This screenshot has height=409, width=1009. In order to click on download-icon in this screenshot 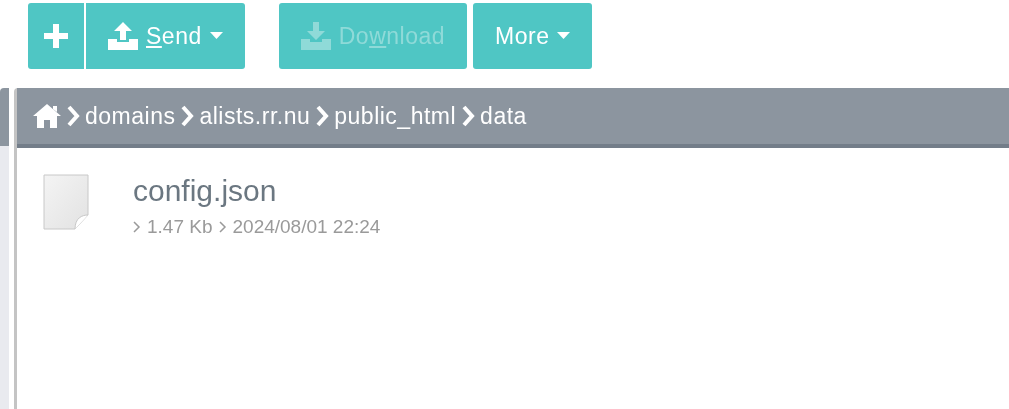, I will do `click(315, 36)`.